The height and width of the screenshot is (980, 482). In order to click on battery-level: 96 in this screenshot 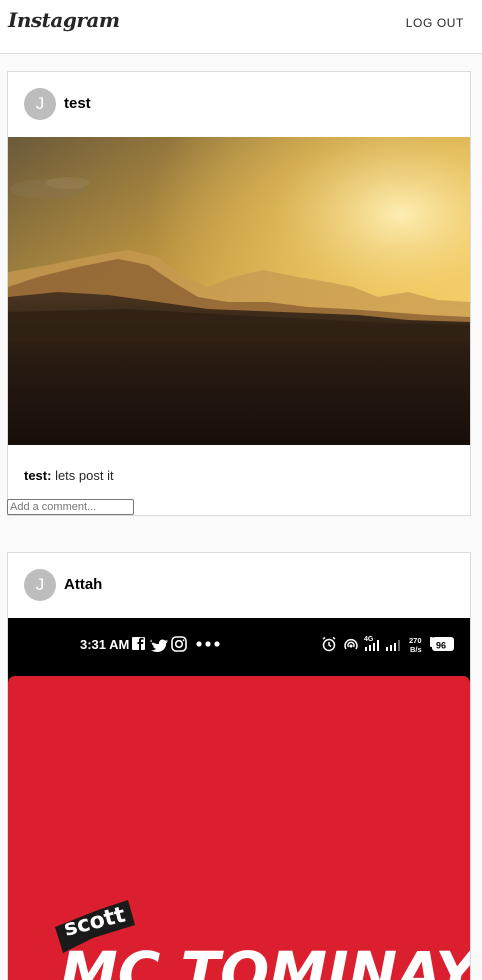, I will do `click(441, 646)`.